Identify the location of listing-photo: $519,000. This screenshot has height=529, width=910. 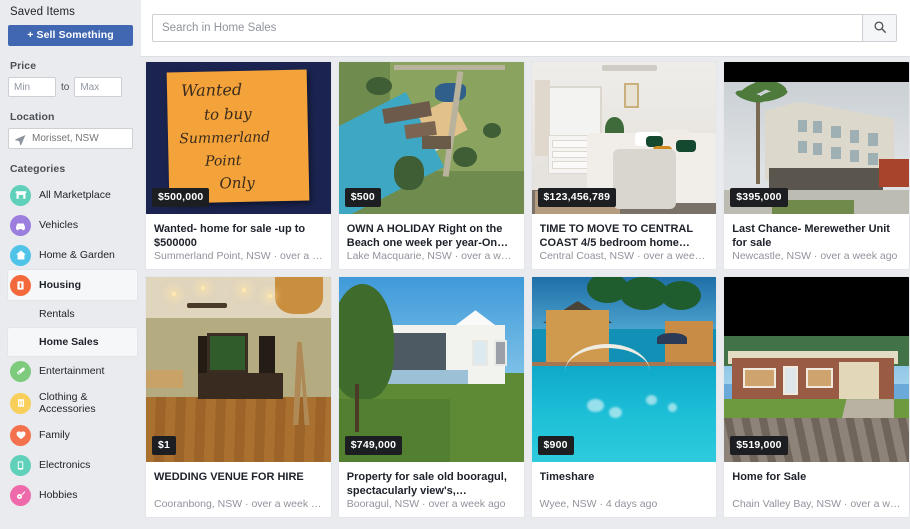
(816, 369).